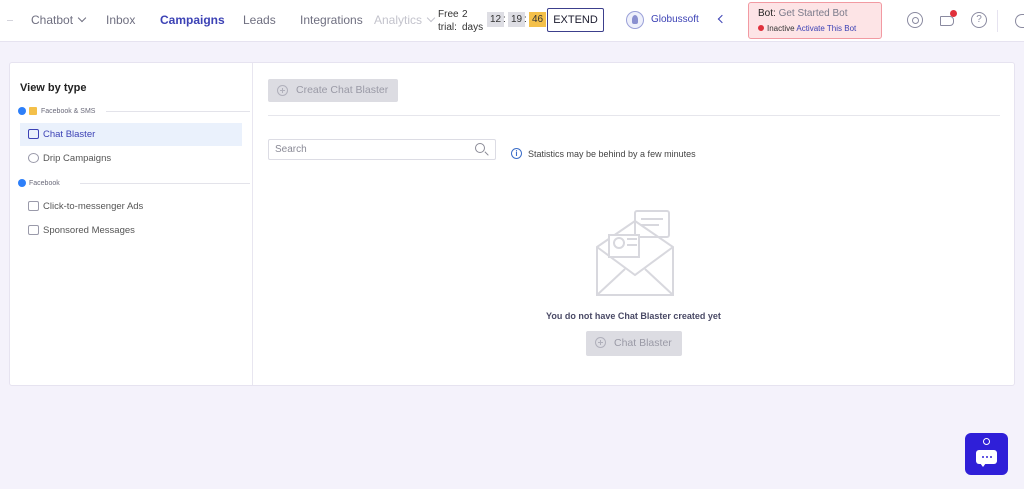  What do you see at coordinates (979, 20) in the screenshot?
I see `help-icon: ?` at bounding box center [979, 20].